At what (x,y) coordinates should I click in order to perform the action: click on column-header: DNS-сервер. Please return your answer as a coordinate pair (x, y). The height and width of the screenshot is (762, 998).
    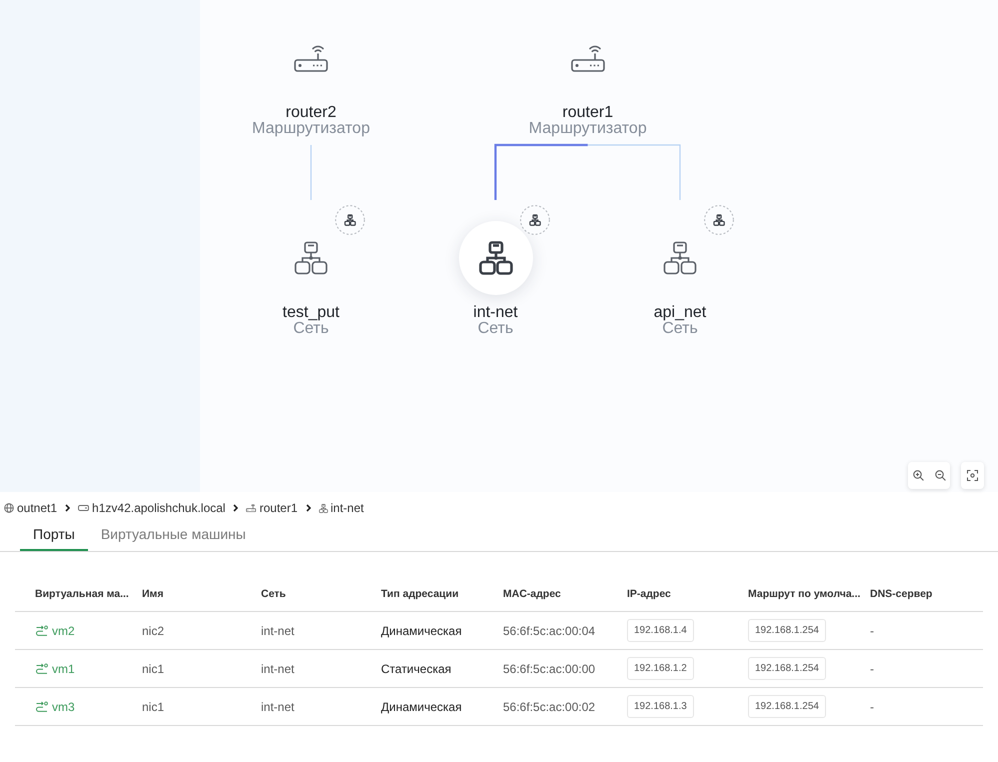
    Looking at the image, I should click on (901, 594).